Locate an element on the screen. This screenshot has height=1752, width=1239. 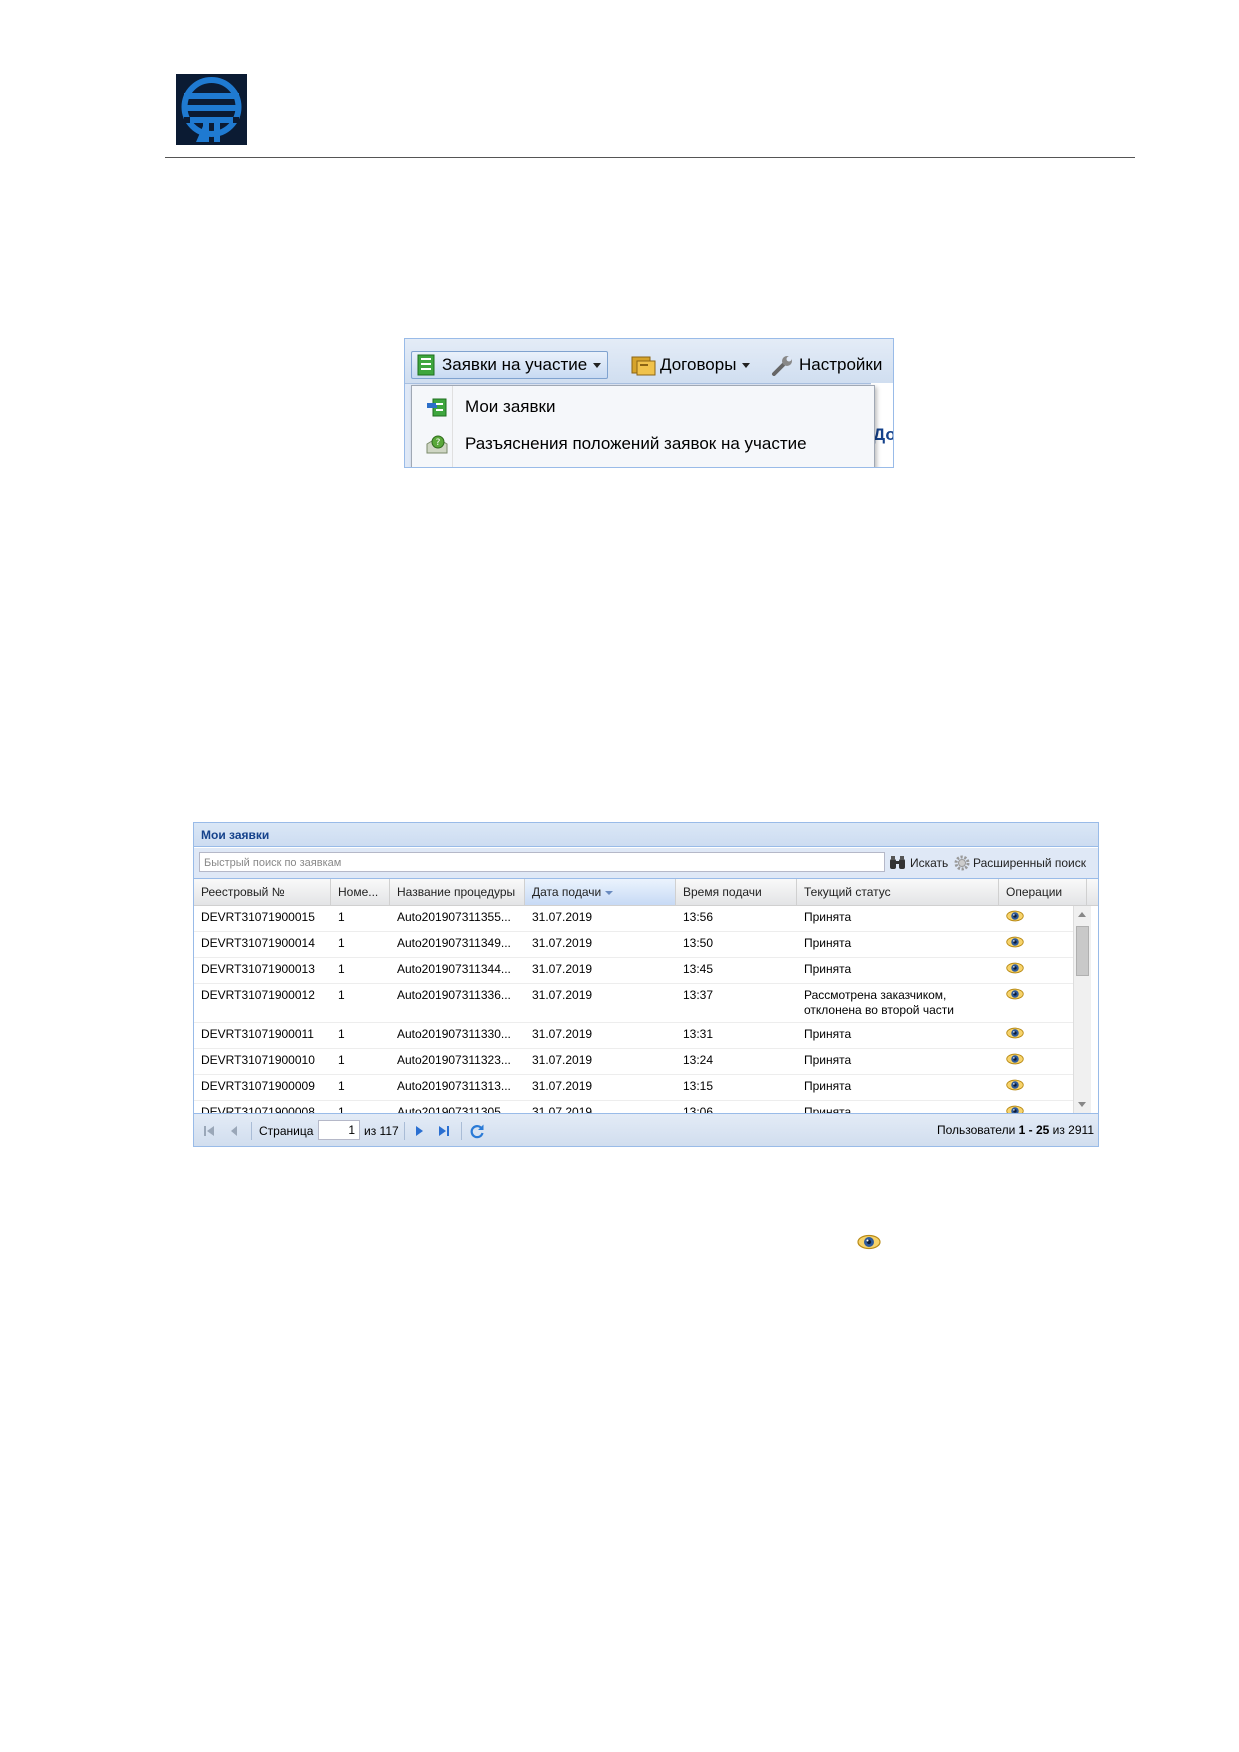
advanced-search-label: Расширенный поиск is located at coordinates (1029, 863).